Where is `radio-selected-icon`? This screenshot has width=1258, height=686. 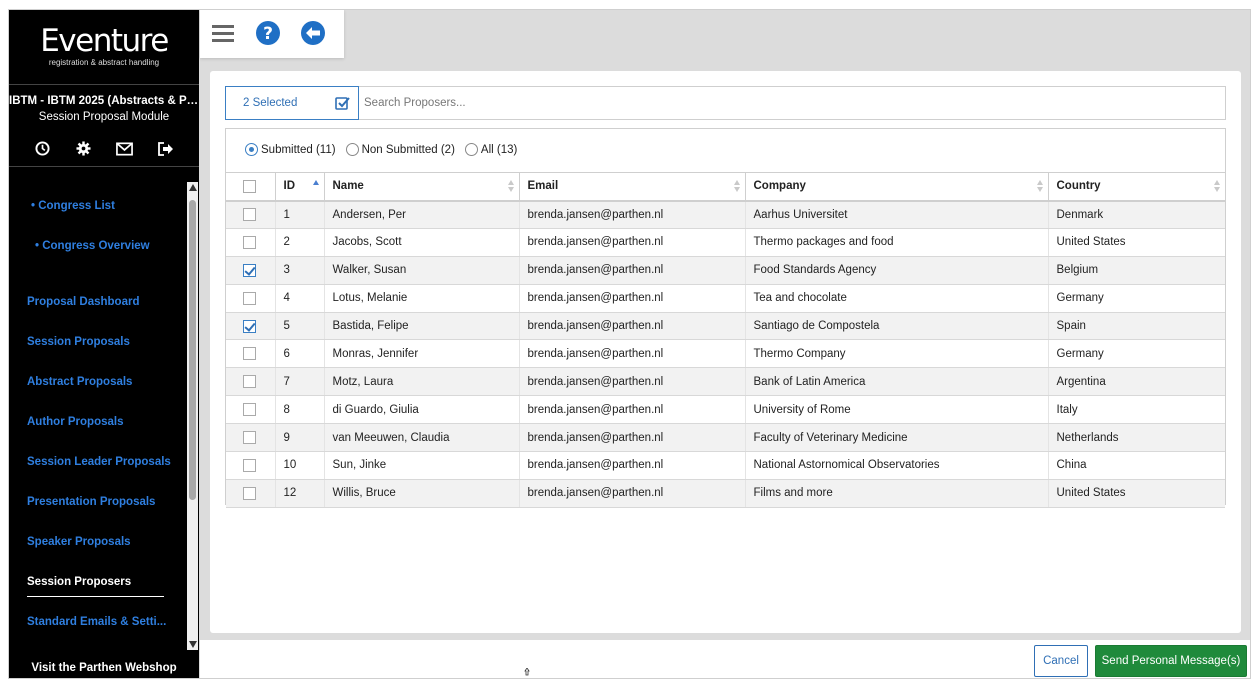
radio-selected-icon is located at coordinates (251, 149).